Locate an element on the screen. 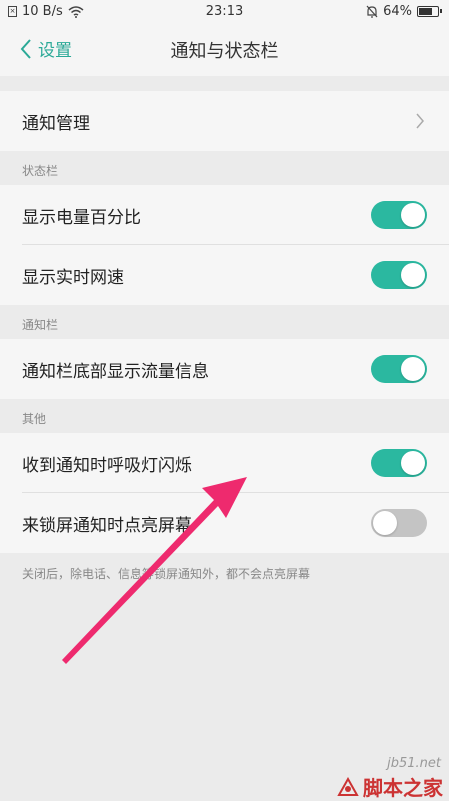  back-label: 设置 is located at coordinates (55, 51).